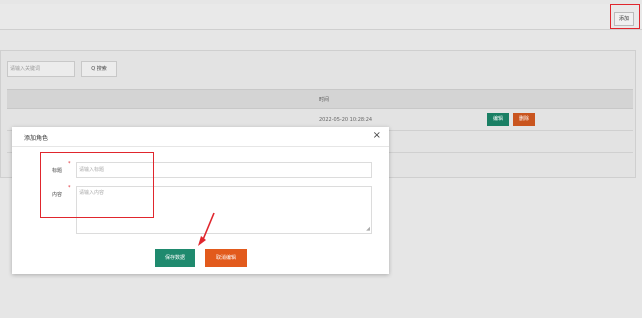 The image size is (642, 318). I want to click on close-icon: ×, so click(377, 136).